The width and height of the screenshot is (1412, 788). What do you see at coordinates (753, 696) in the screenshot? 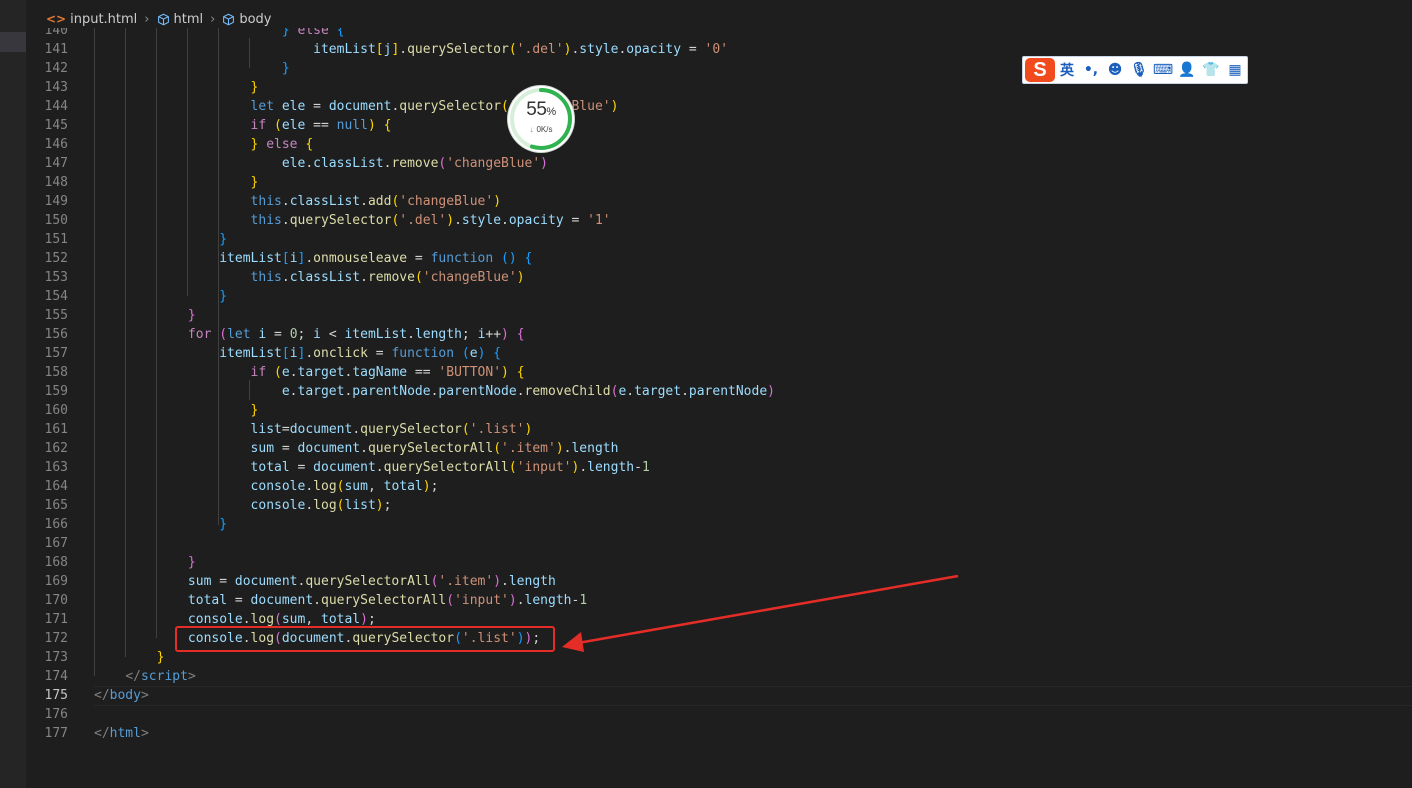
I see `current-line-highlight` at bounding box center [753, 696].